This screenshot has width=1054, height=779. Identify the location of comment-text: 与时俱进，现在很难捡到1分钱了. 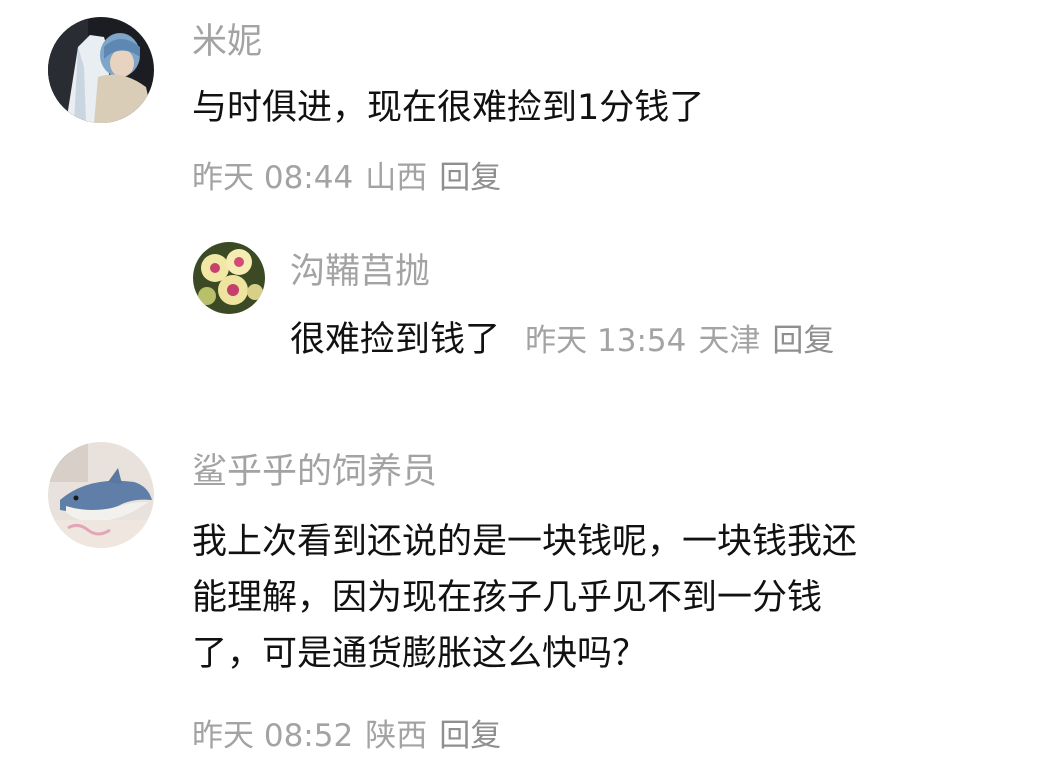
(448, 108).